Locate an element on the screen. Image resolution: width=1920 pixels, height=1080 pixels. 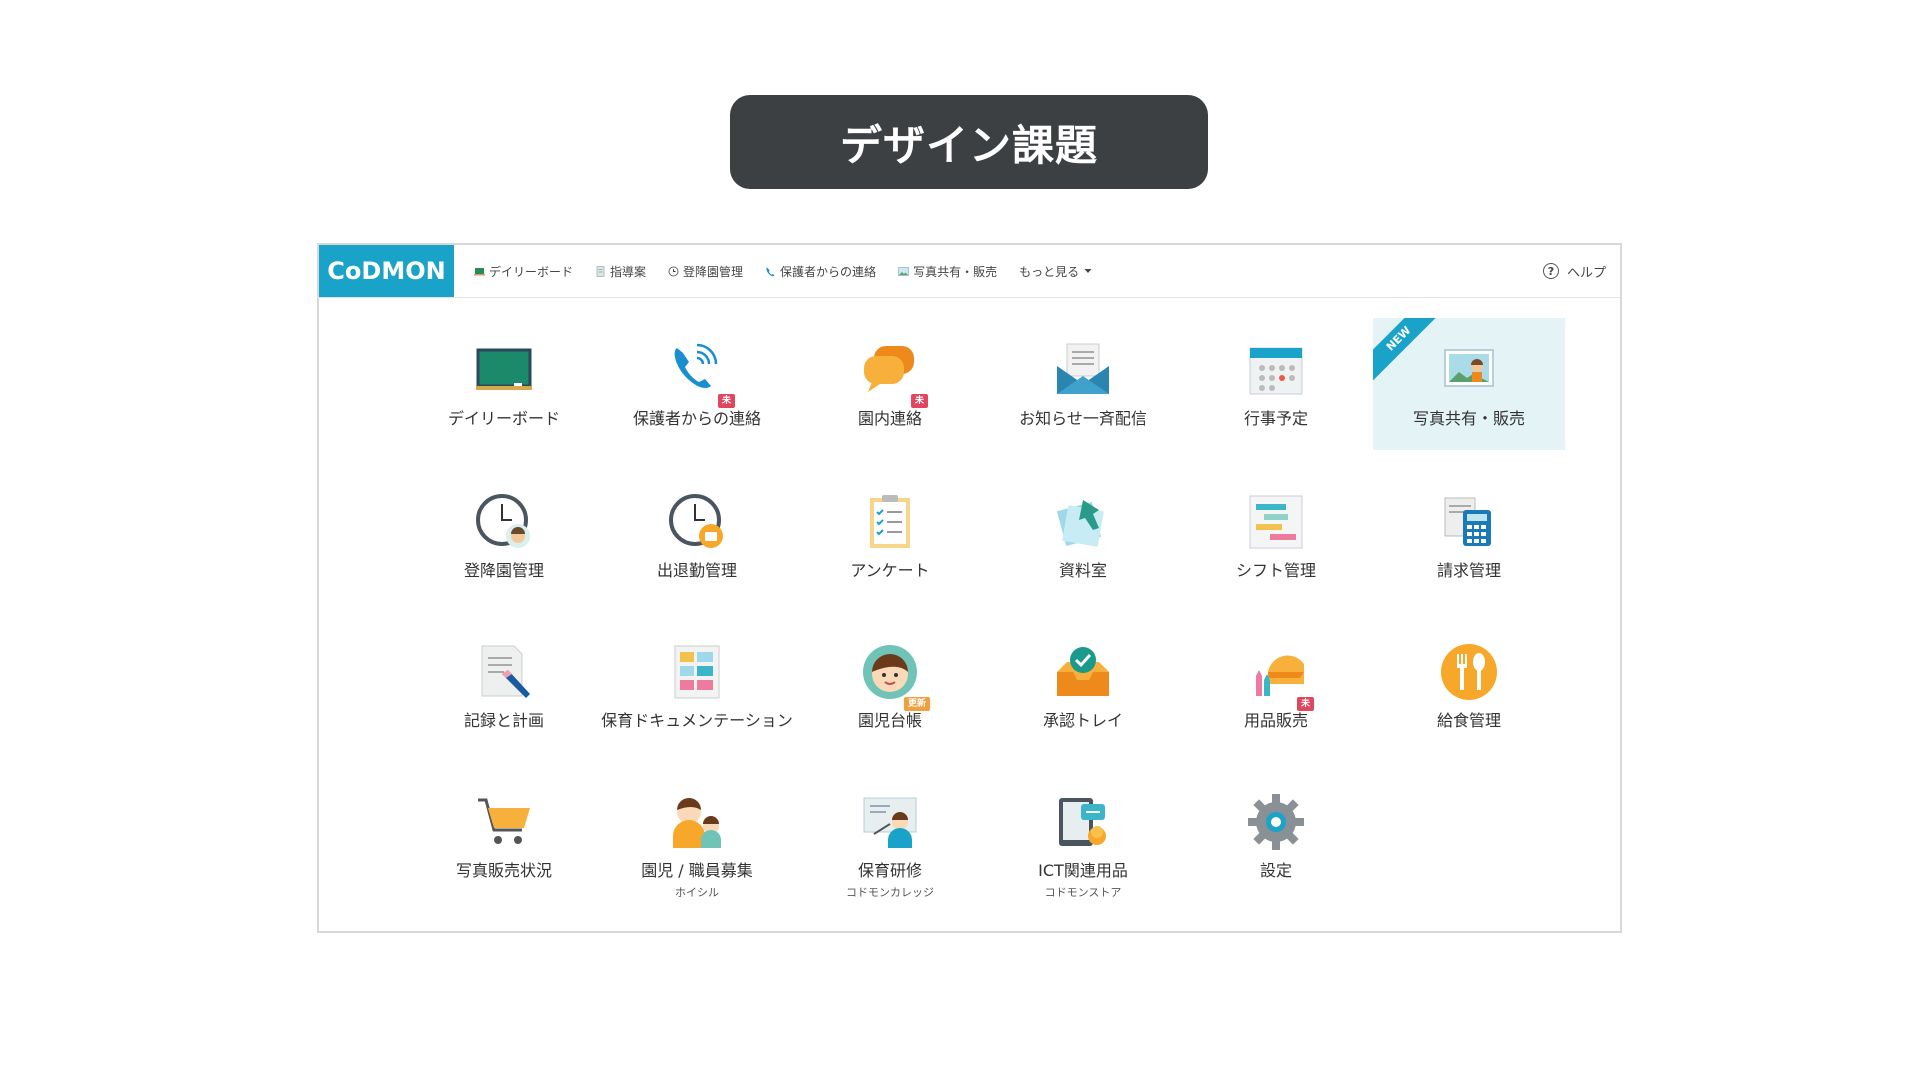
nav-item-parent-contact: 保護者からの連絡 is located at coordinates (820, 271).